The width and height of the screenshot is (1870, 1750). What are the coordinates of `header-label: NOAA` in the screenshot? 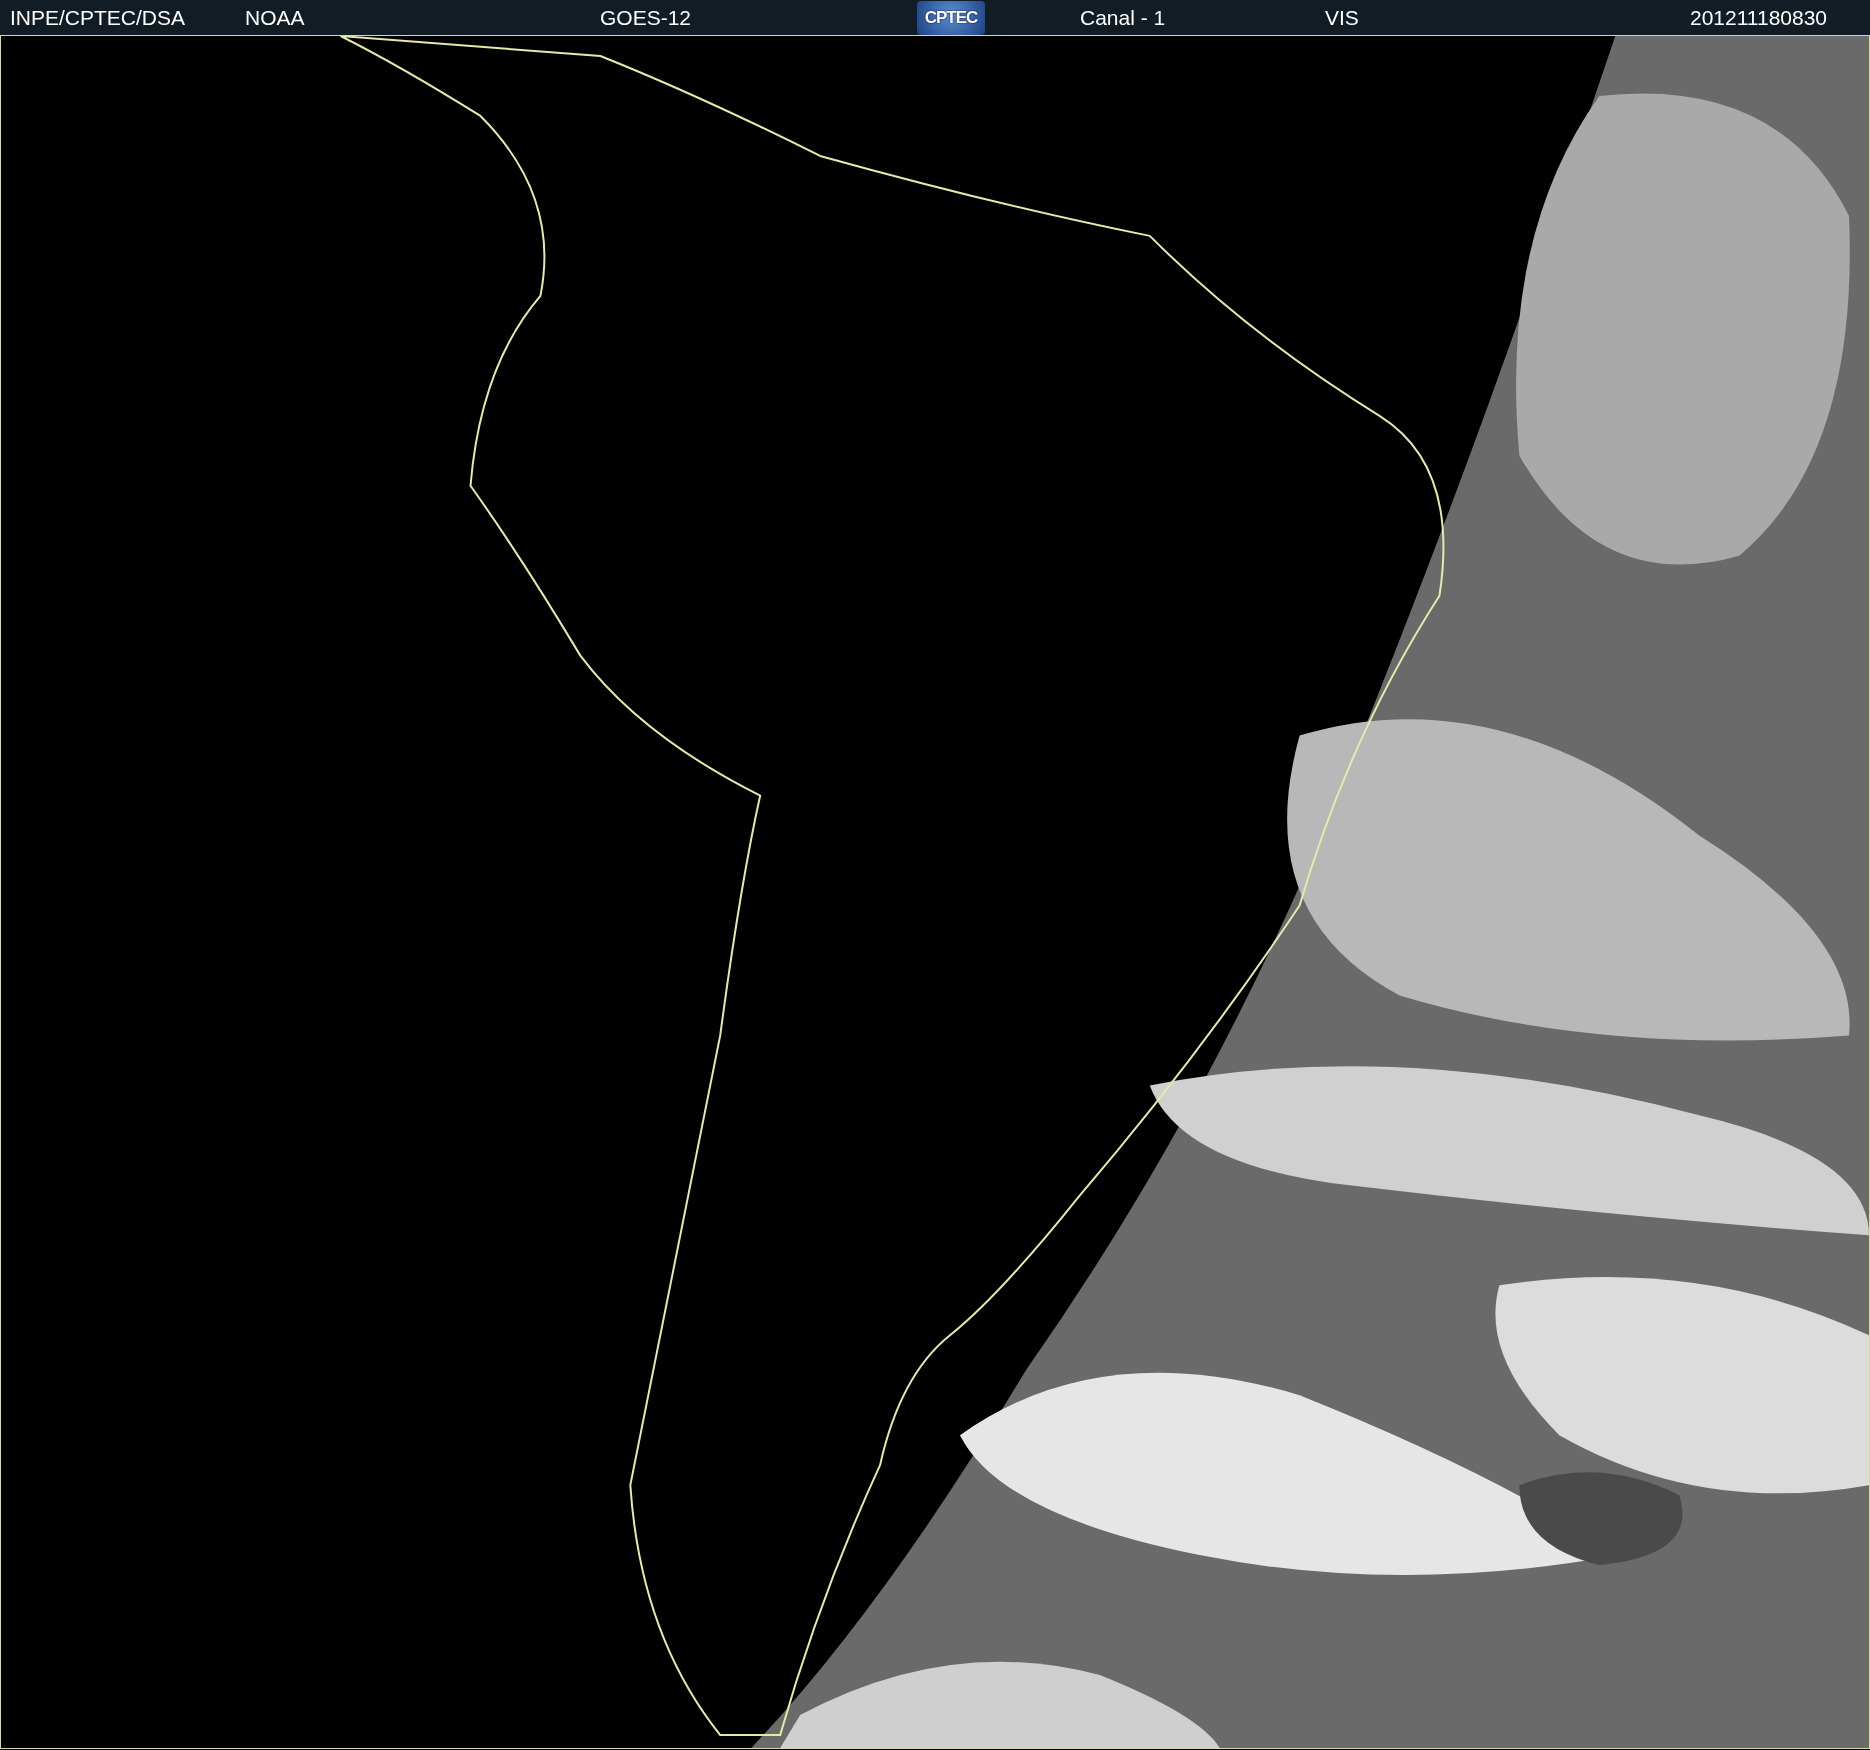 It's located at (275, 17).